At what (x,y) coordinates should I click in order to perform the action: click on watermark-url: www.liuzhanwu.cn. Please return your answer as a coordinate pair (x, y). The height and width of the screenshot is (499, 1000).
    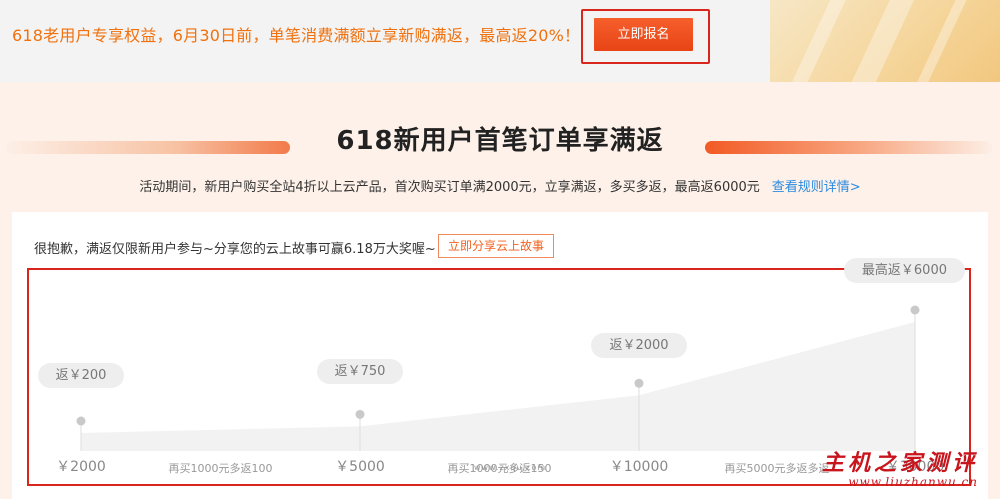
    Looking at the image, I should click on (913, 482).